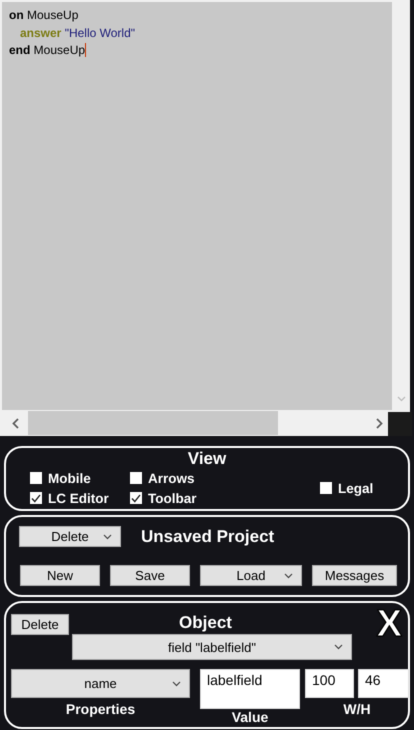 Image resolution: width=414 pixels, height=730 pixels. I want to click on code-line: end MouseUp, so click(48, 50).